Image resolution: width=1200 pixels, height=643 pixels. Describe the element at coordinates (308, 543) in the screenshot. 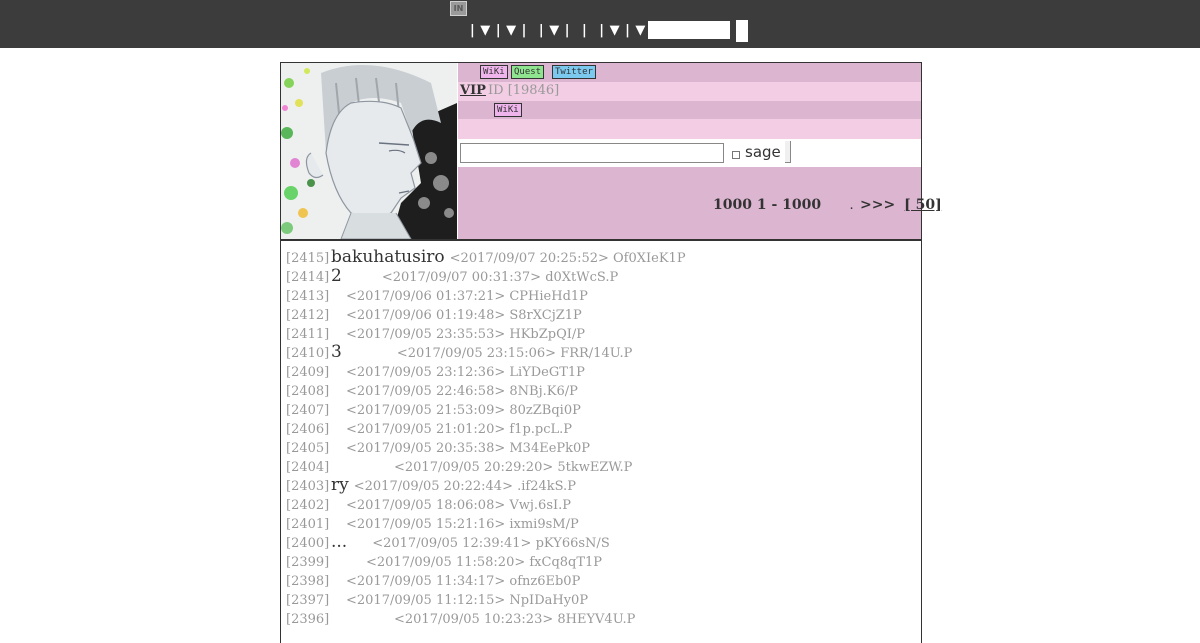

I see `post-number: [2400]` at that location.